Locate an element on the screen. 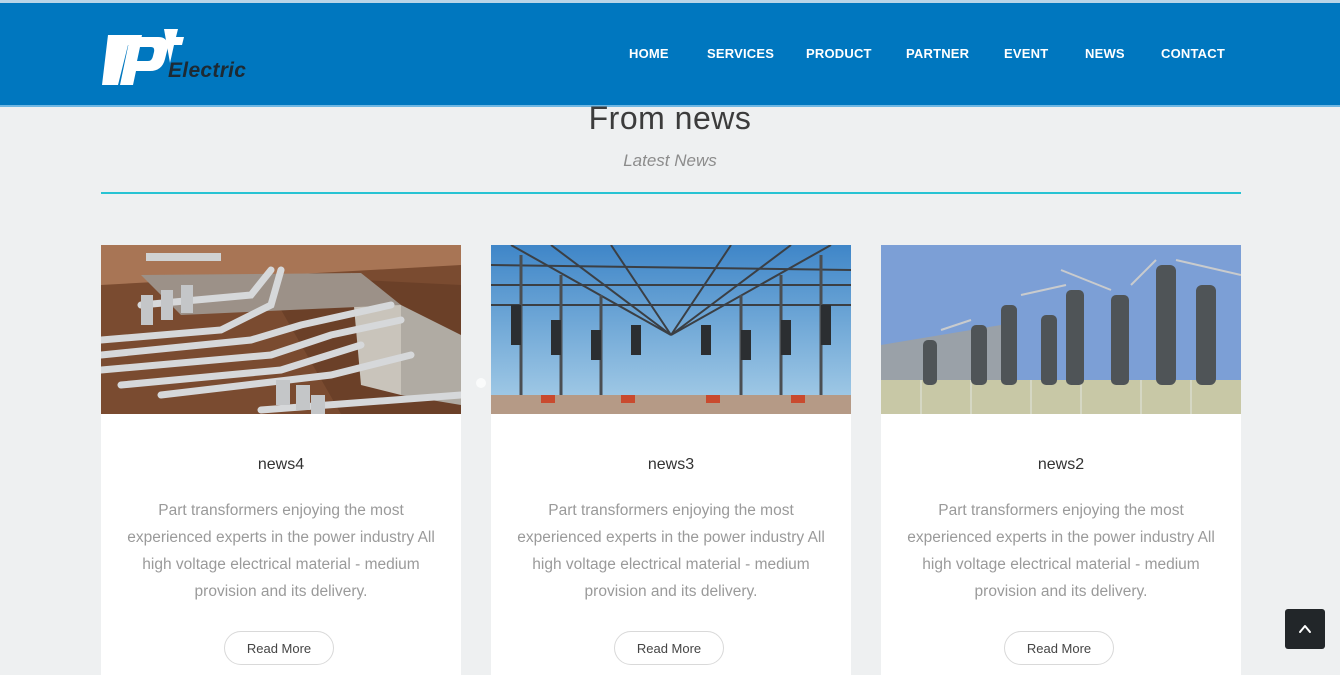 The height and width of the screenshot is (675, 1340). nav-home: HOME is located at coordinates (649, 53).